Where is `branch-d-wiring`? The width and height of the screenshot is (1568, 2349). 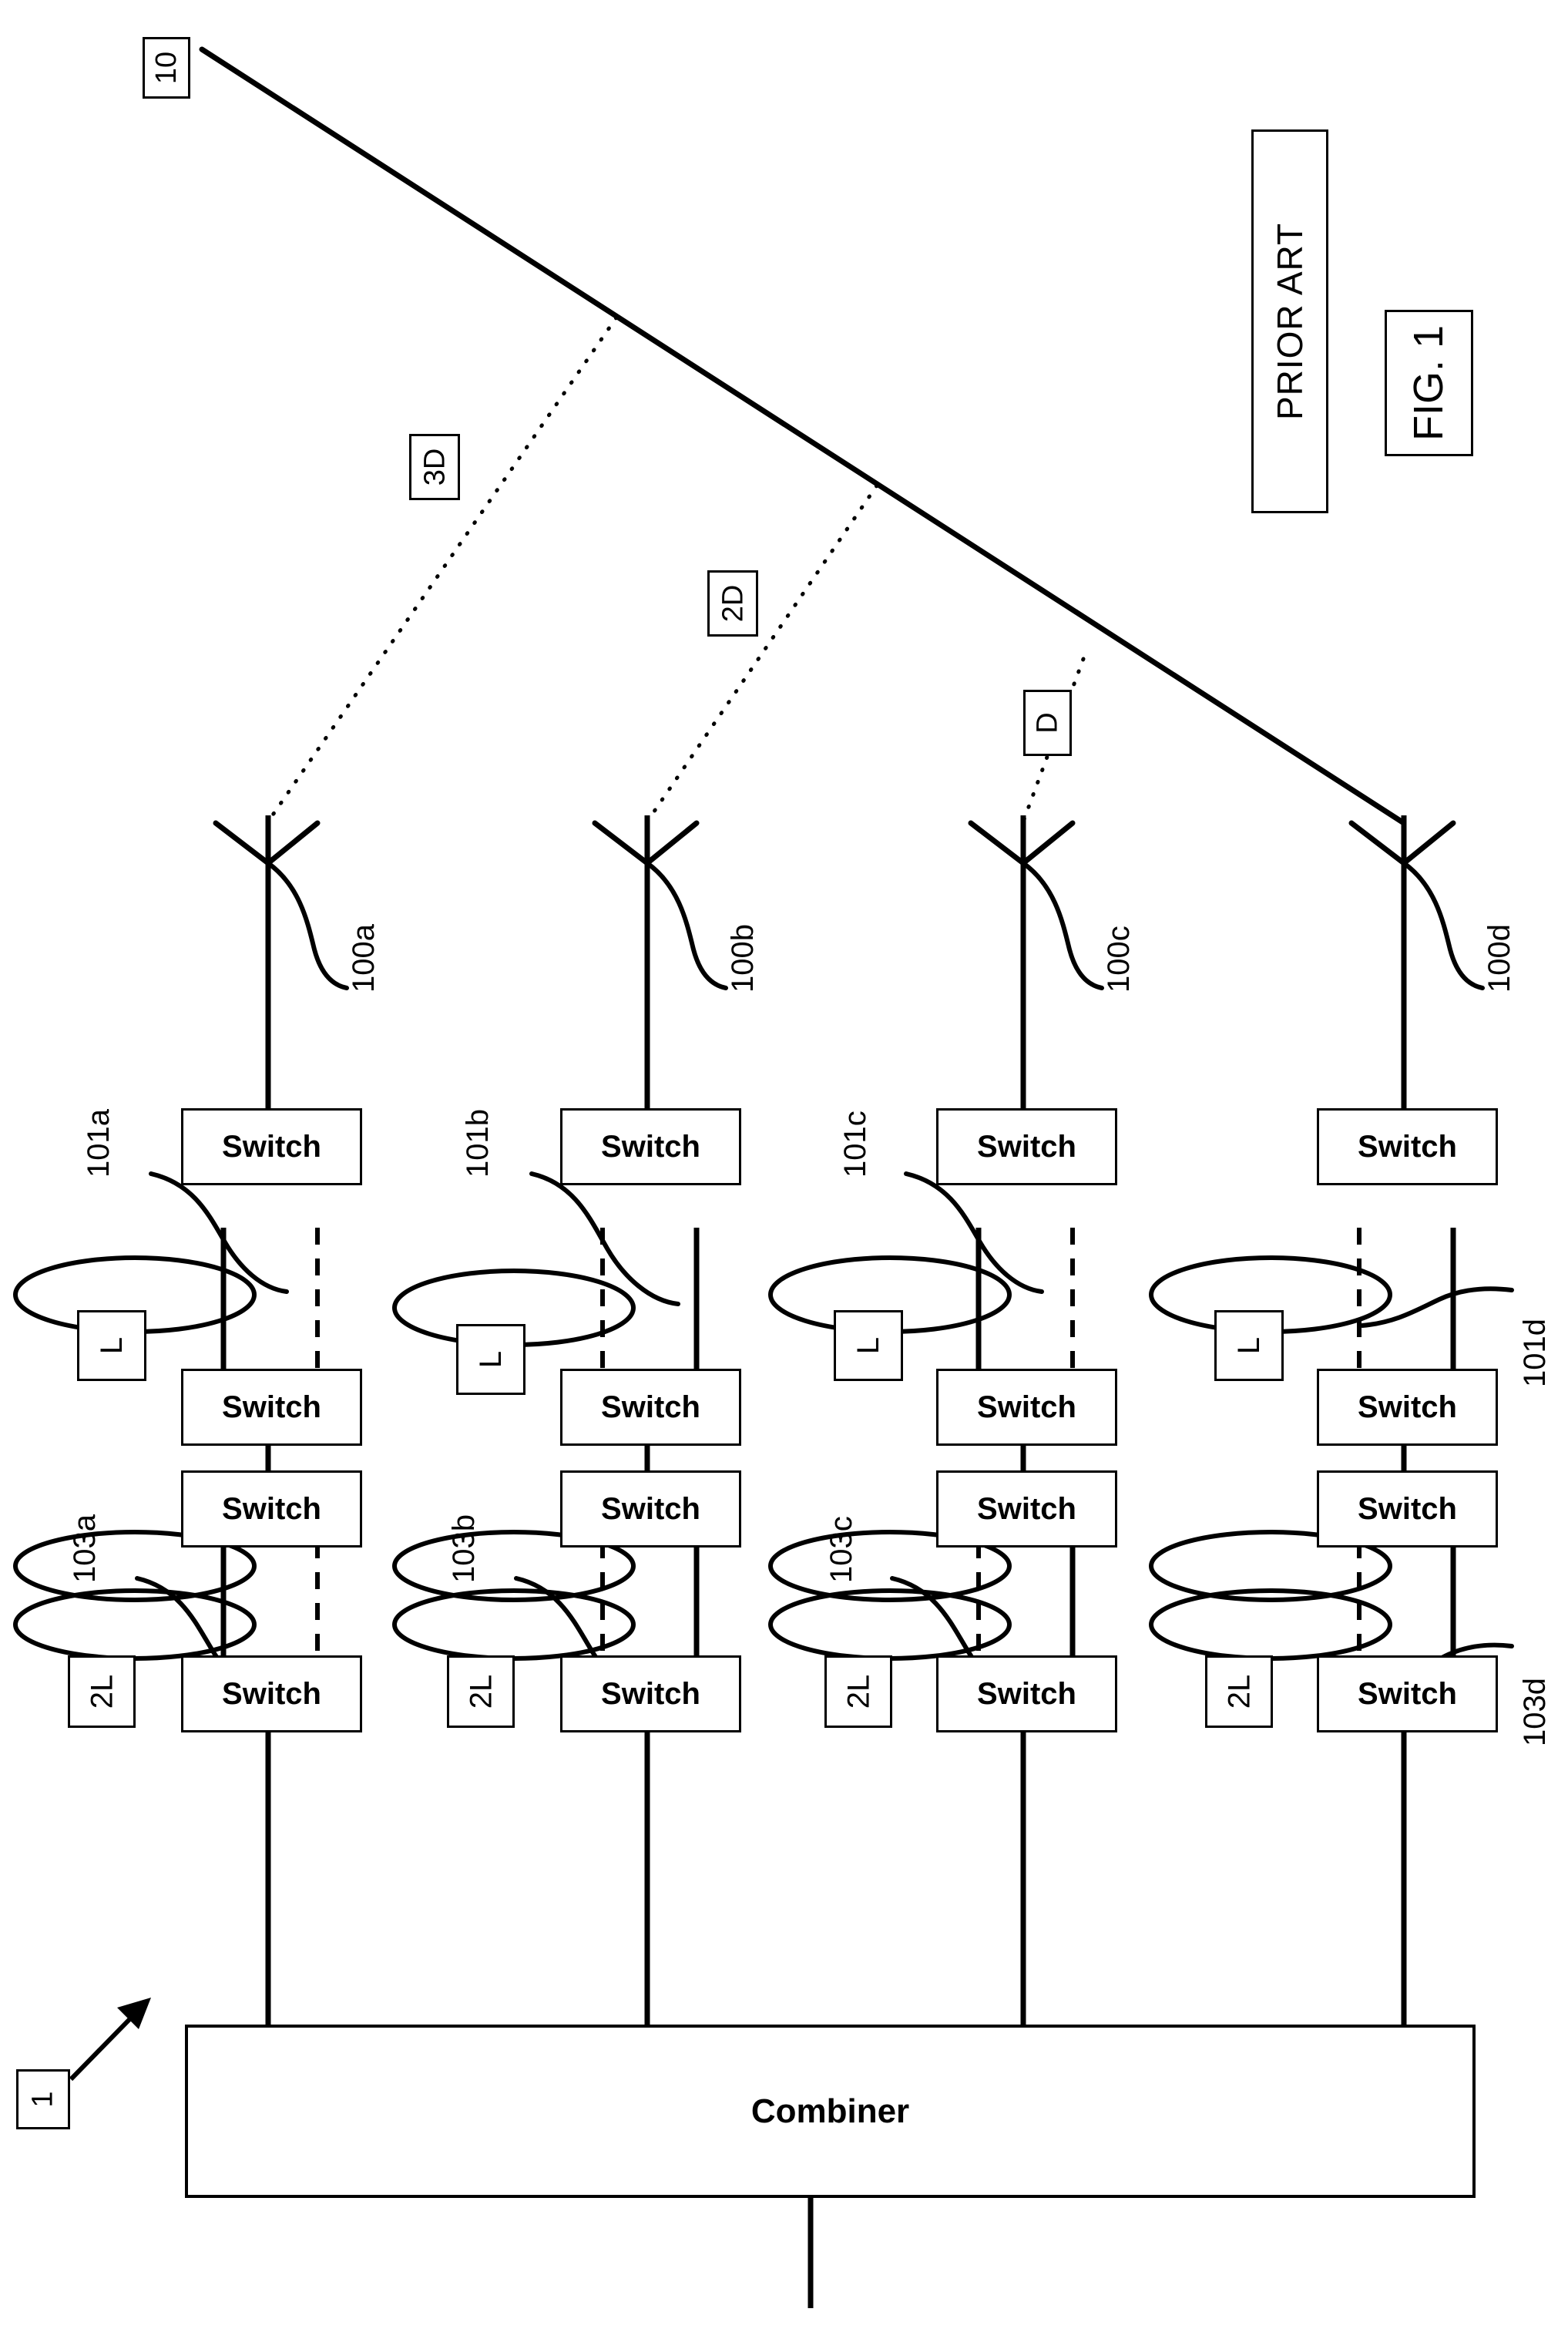 branch-d-wiring is located at coordinates (1331, 1626).